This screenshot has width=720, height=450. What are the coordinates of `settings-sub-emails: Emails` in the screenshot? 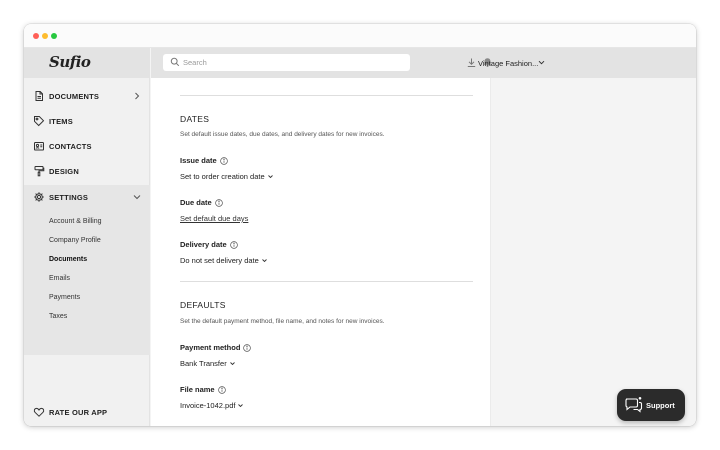 It's located at (59, 278).